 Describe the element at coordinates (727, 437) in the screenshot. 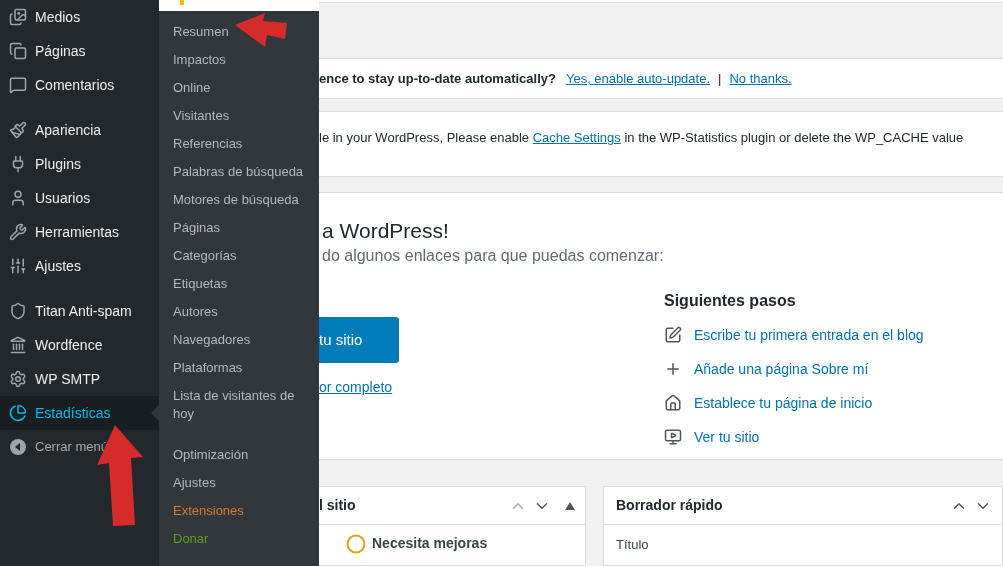

I see `next-step-link: Ver tu sitio` at that location.